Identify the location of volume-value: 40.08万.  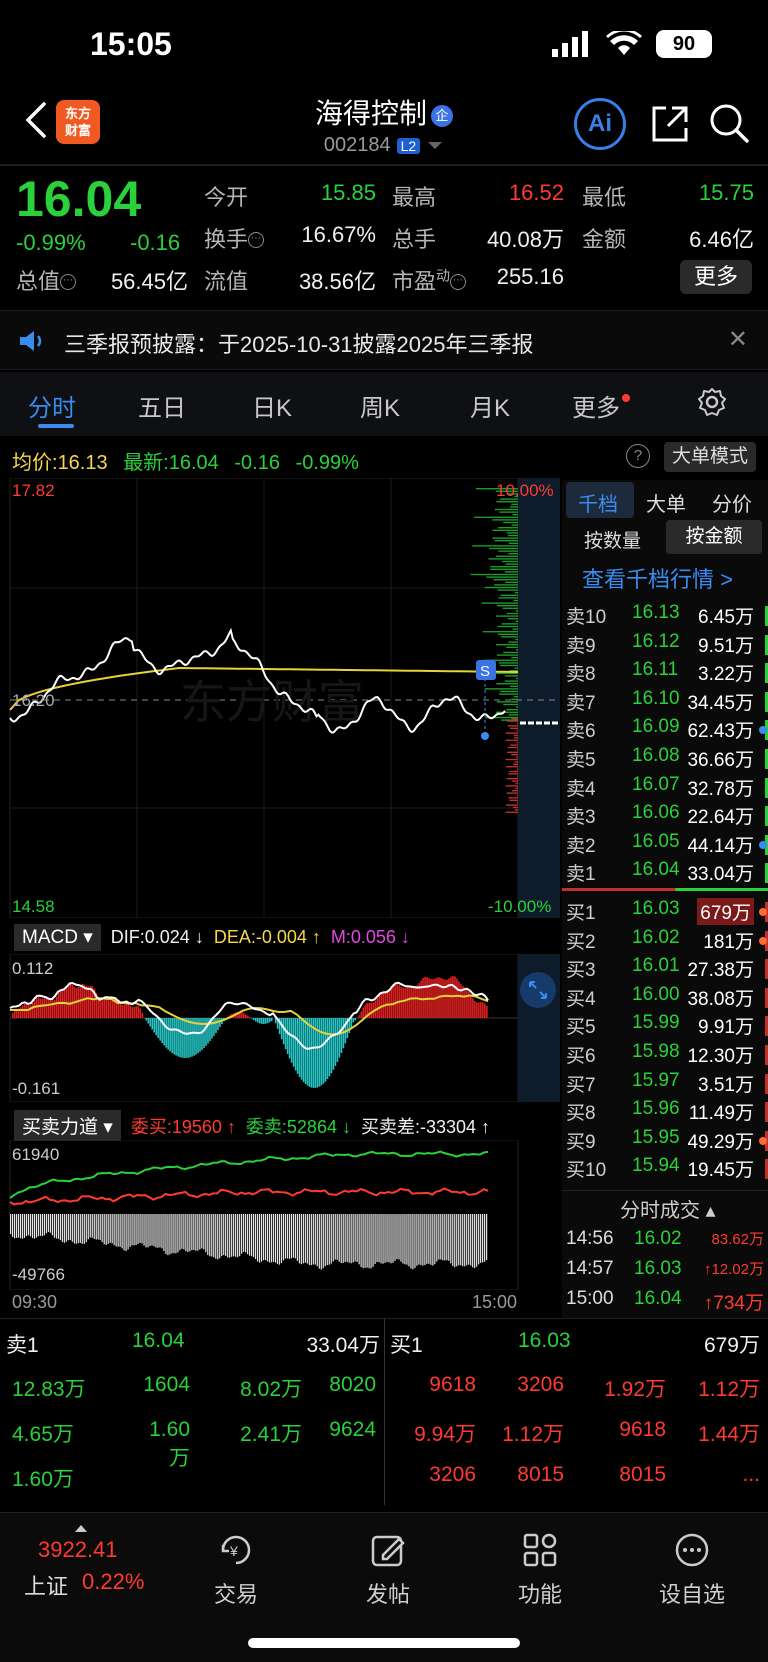
(525, 239).